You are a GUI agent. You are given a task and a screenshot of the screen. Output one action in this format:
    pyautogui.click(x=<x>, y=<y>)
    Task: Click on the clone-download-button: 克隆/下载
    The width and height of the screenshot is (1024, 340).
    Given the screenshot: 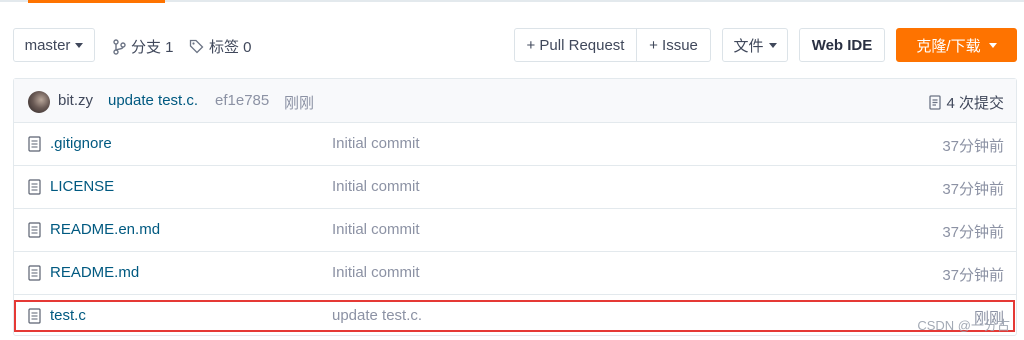 What is the action you would take?
    pyautogui.click(x=956, y=45)
    